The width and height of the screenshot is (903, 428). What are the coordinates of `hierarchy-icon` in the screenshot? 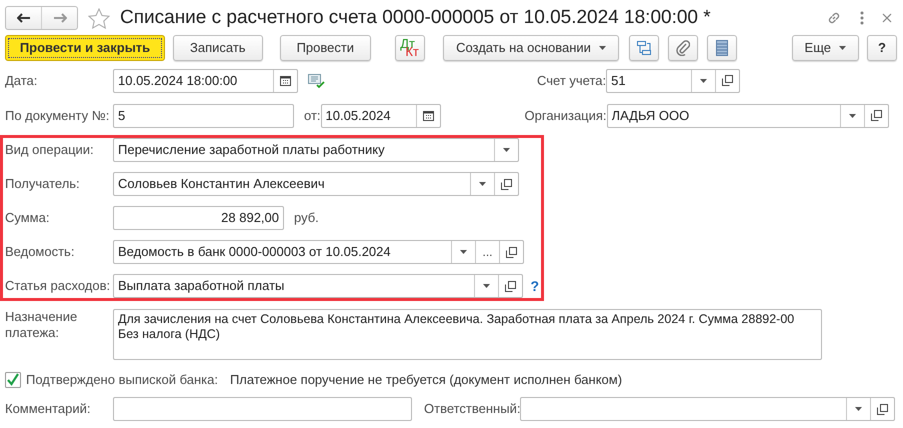 It's located at (644, 48).